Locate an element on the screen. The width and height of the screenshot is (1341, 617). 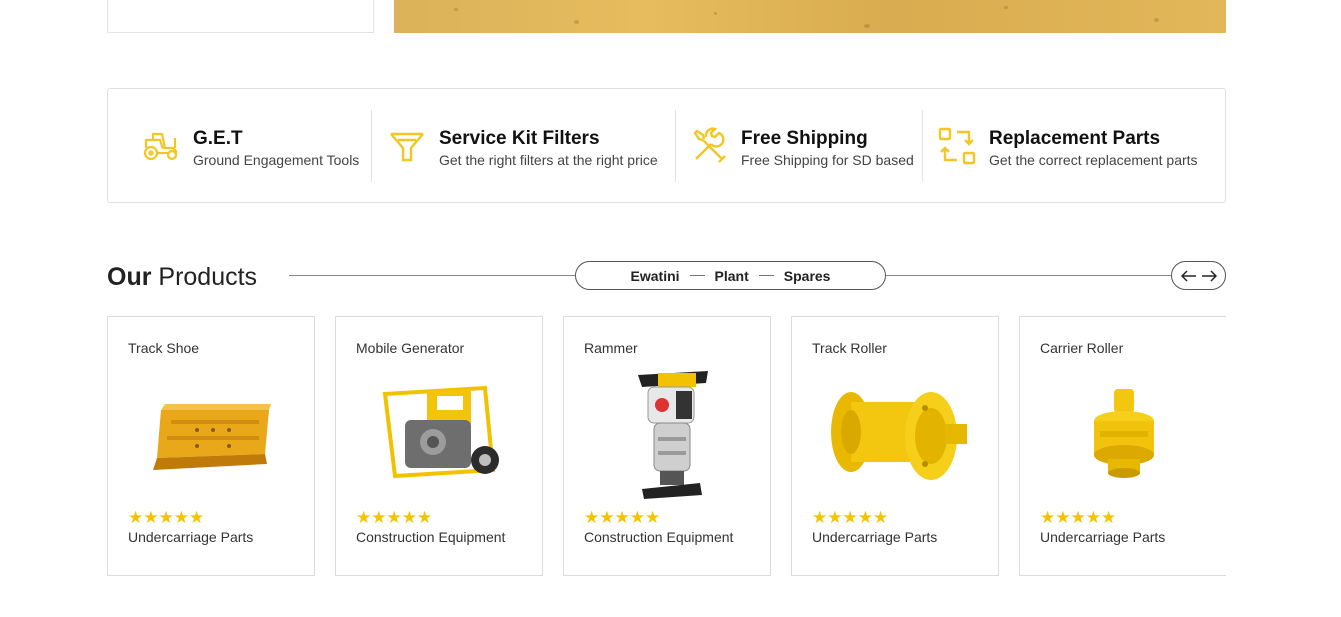
product-name: Mobile Generator is located at coordinates (410, 348).